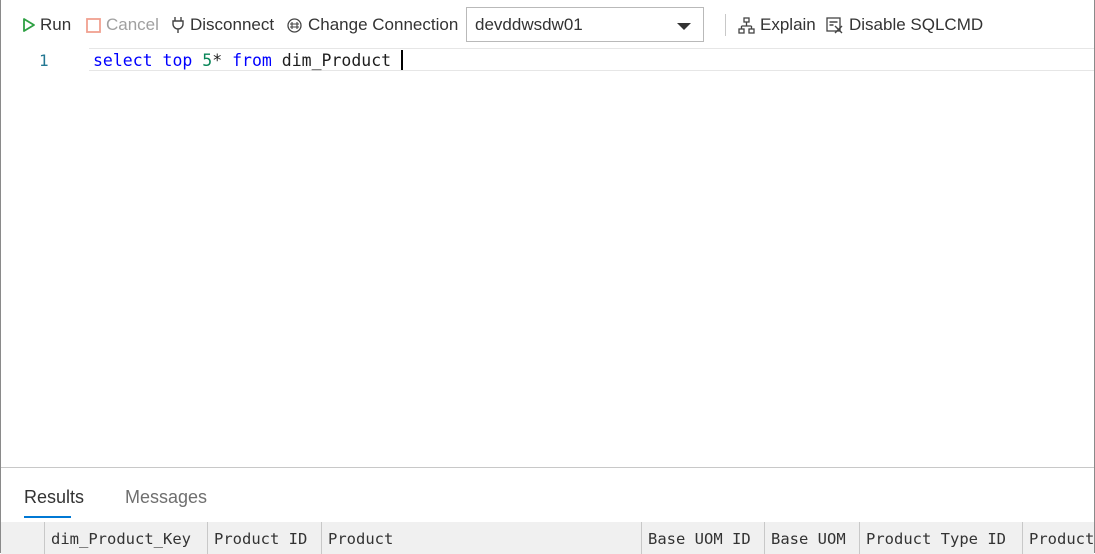  What do you see at coordinates (207, 60) in the screenshot?
I see `number-literal: 5` at bounding box center [207, 60].